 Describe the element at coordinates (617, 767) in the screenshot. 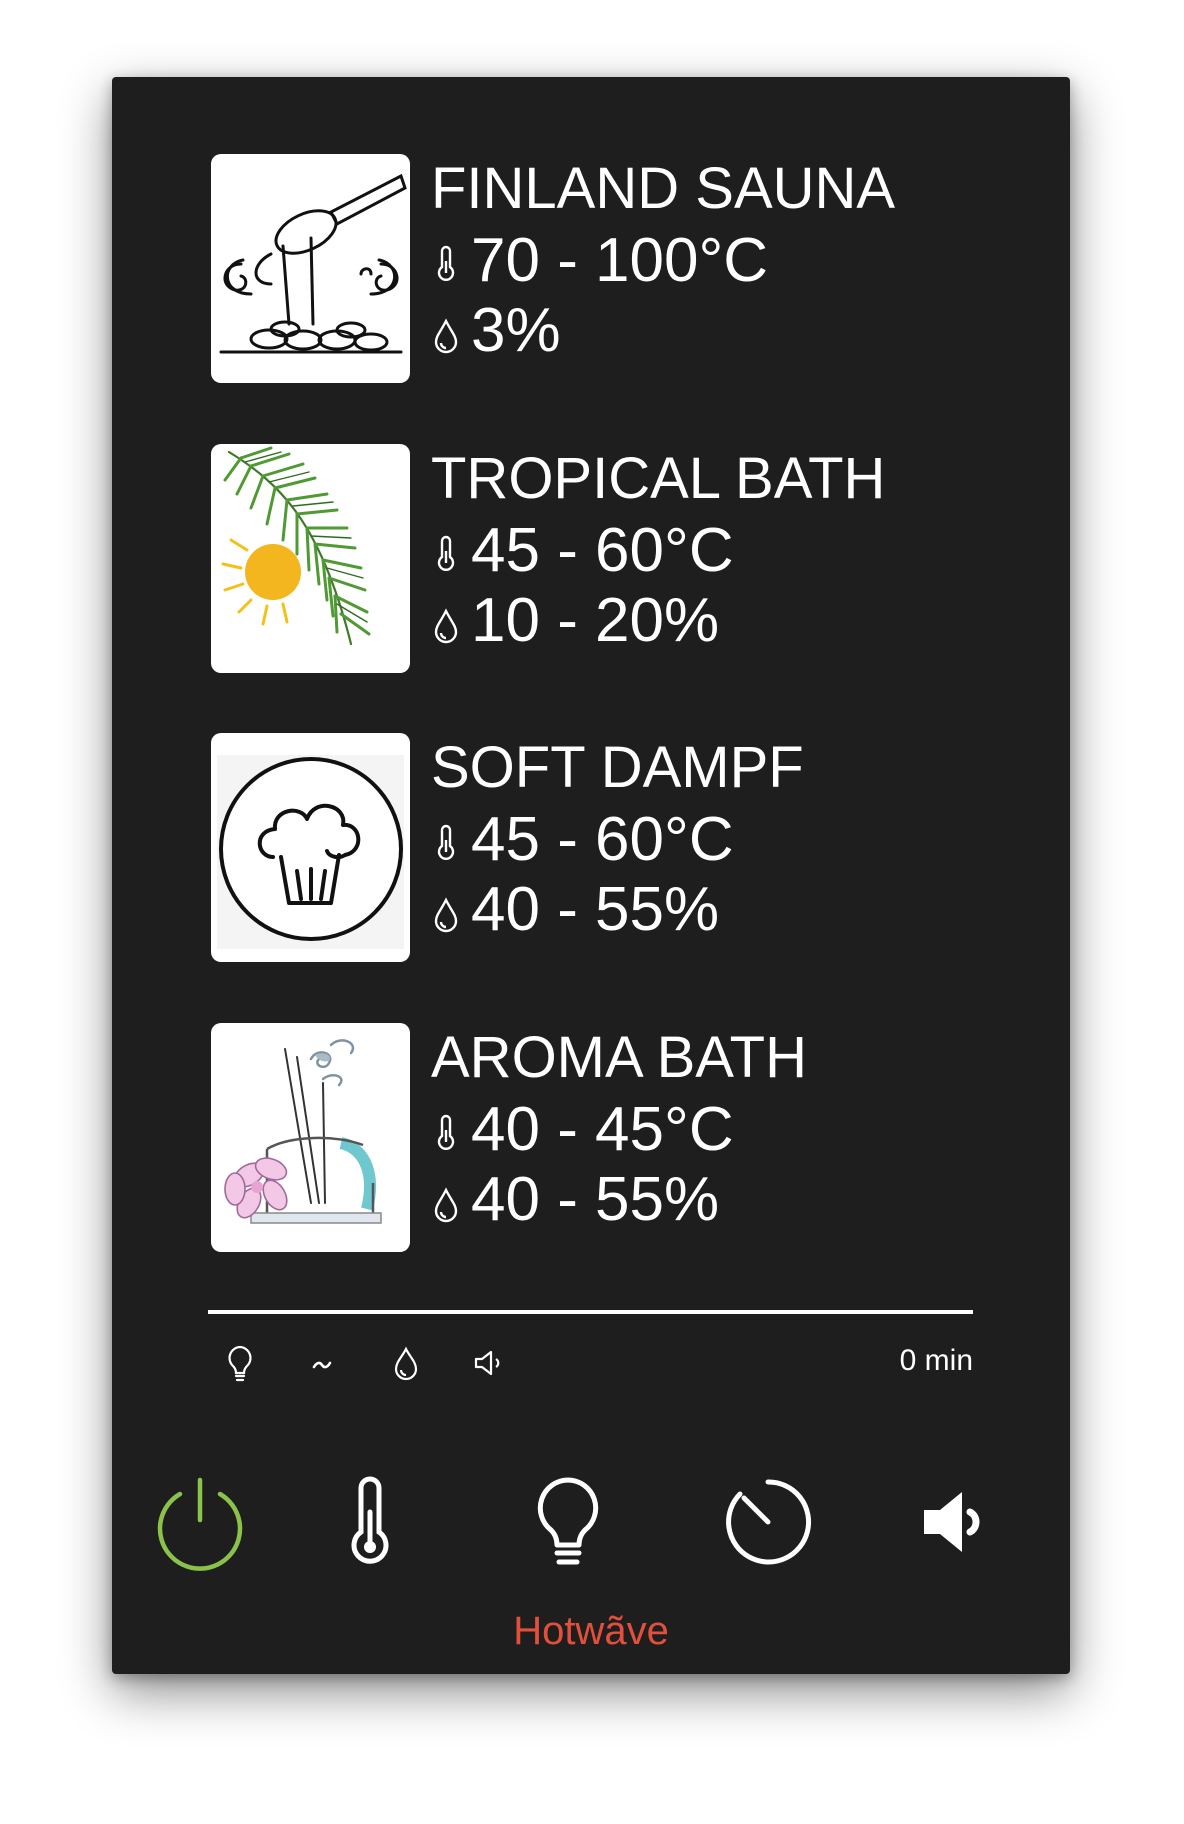

I see `program-title: SOFT DAMPF` at that location.